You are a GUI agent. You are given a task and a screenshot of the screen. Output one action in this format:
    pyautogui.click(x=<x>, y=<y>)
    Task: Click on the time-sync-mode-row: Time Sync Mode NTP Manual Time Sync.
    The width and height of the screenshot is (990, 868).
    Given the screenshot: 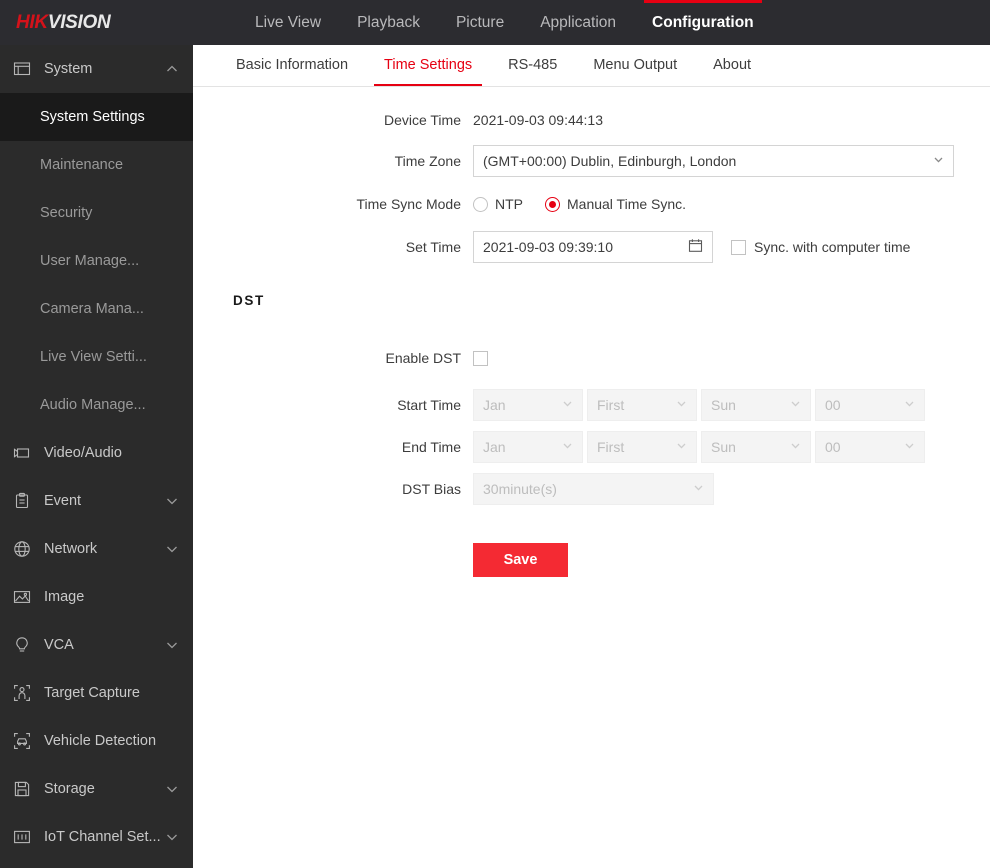 What is the action you would take?
    pyautogui.click(x=591, y=204)
    